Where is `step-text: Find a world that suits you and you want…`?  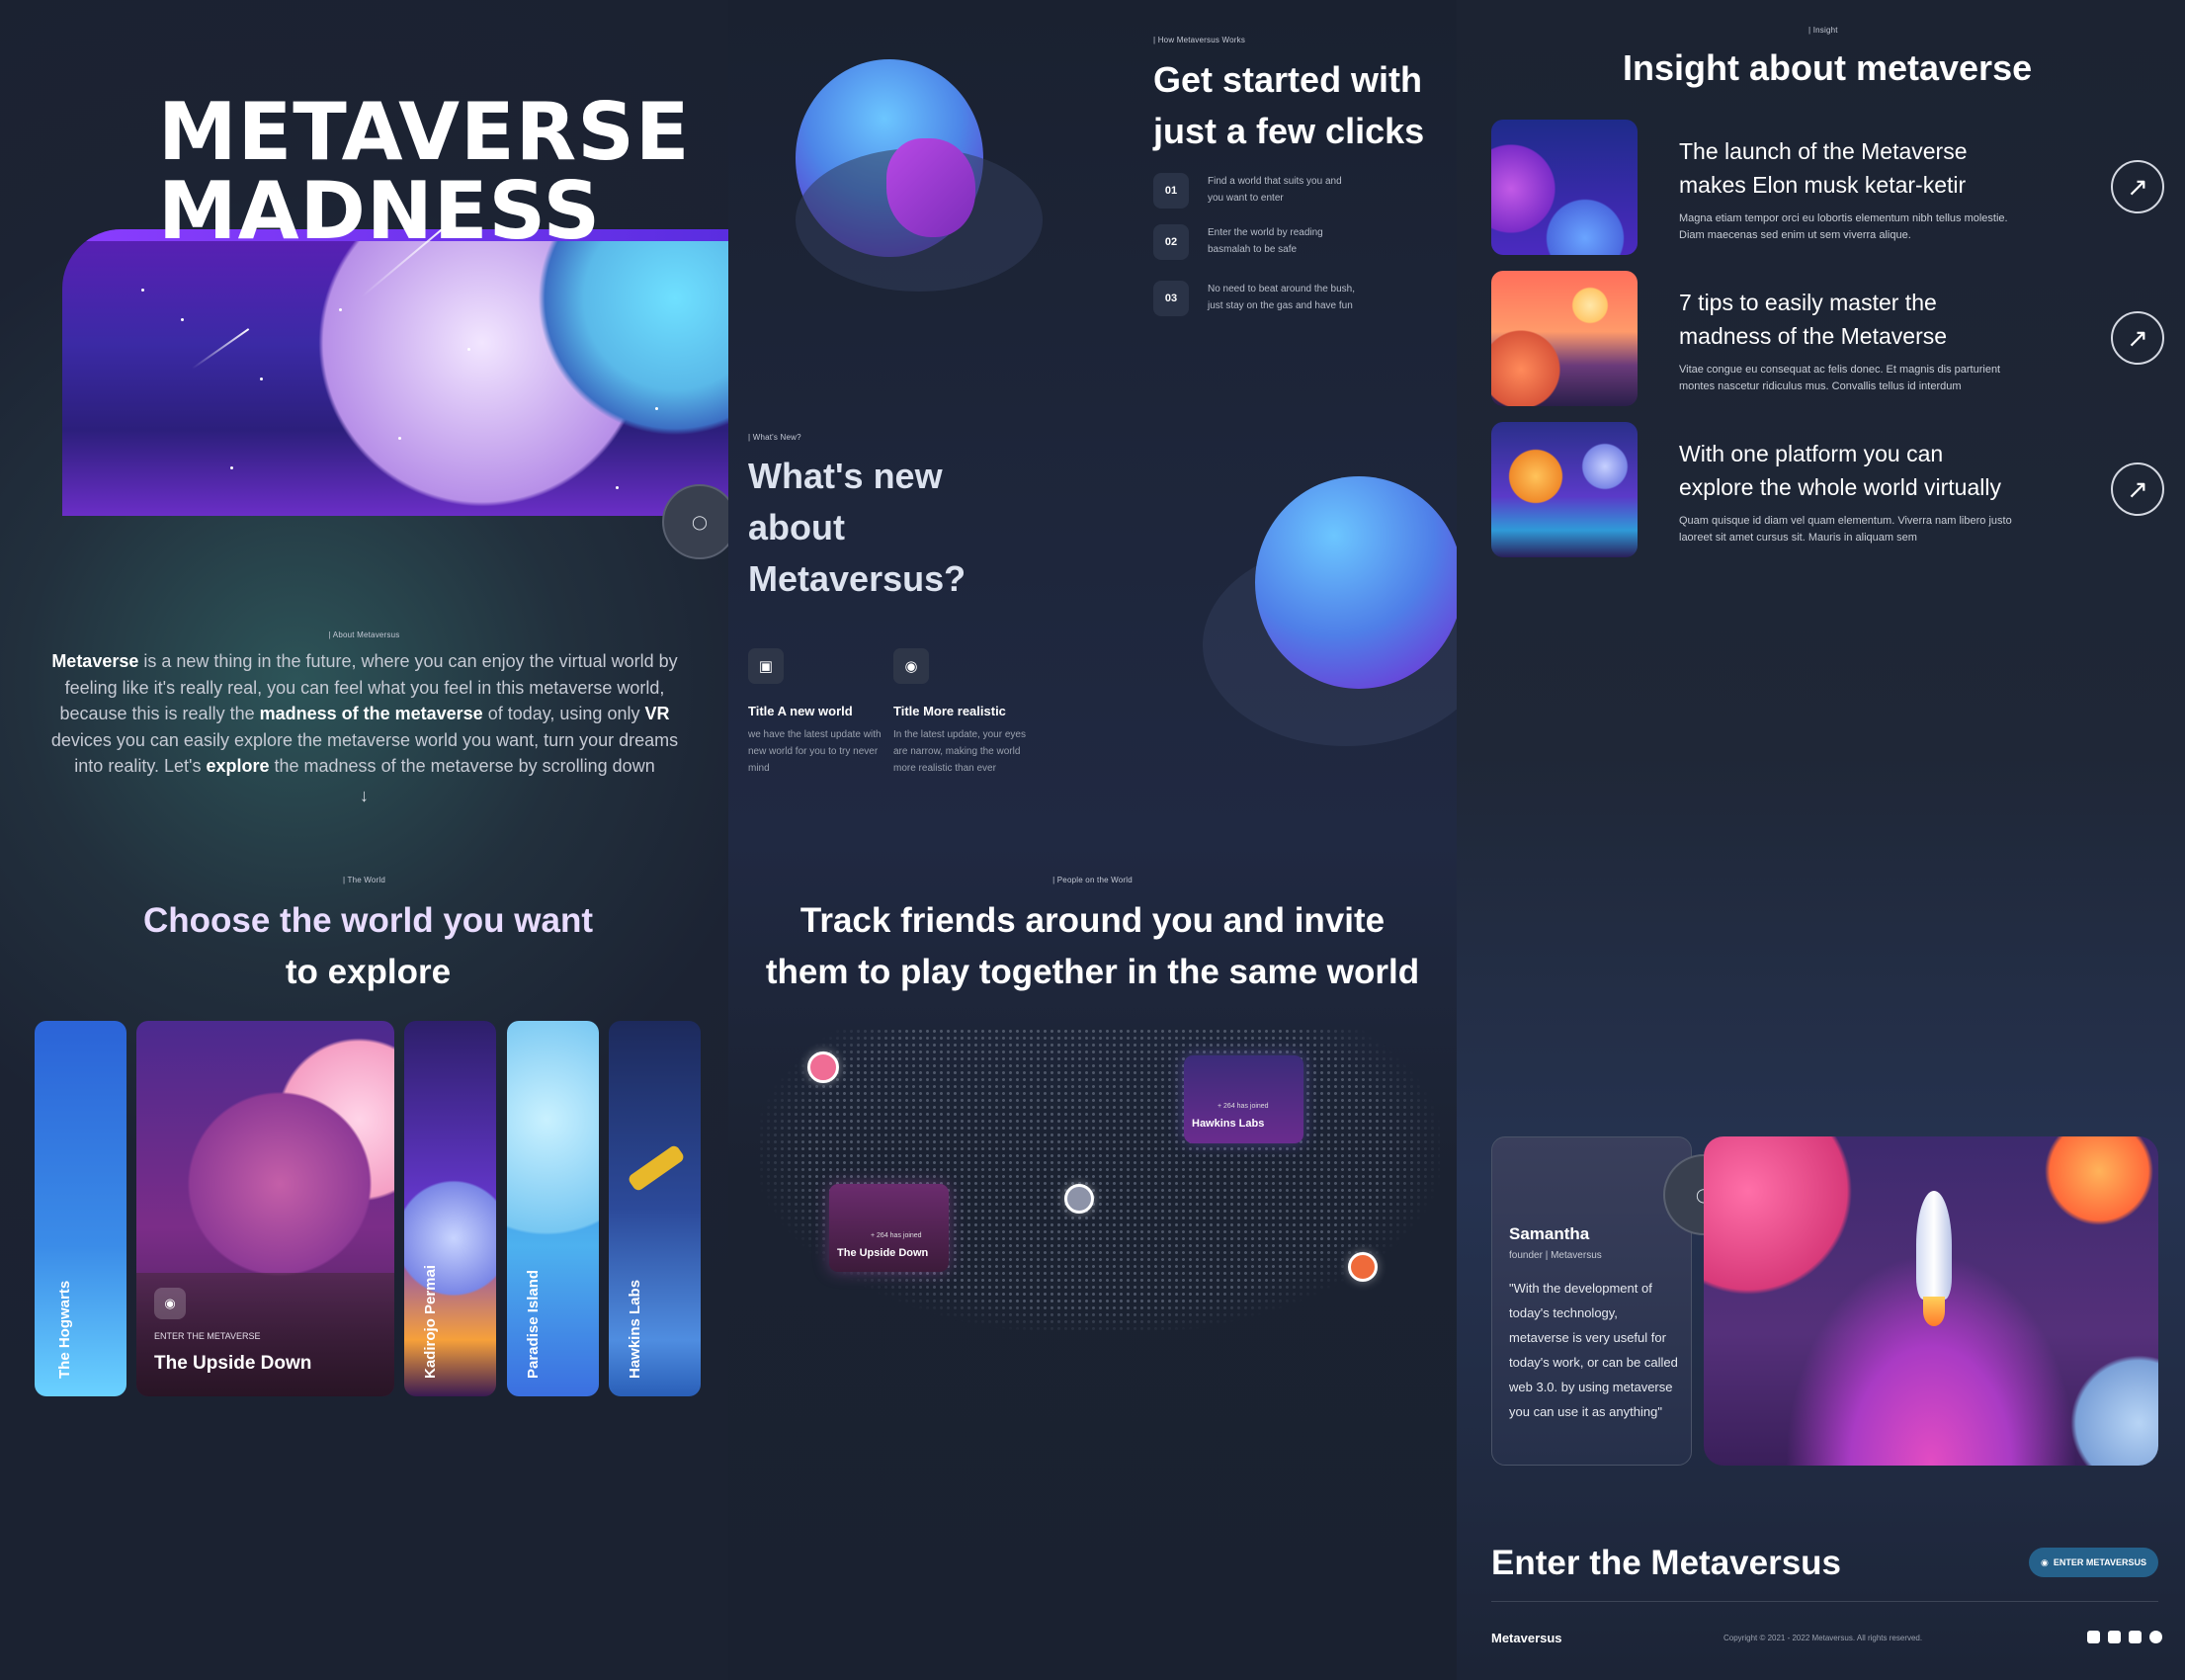
step-text: Find a world that suits you and you want… is located at coordinates (1275, 190).